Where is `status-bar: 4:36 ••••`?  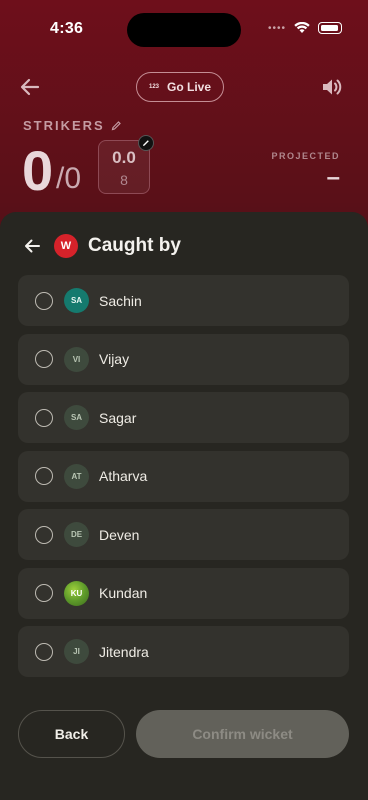
status-bar: 4:36 •••• is located at coordinates (184, 28).